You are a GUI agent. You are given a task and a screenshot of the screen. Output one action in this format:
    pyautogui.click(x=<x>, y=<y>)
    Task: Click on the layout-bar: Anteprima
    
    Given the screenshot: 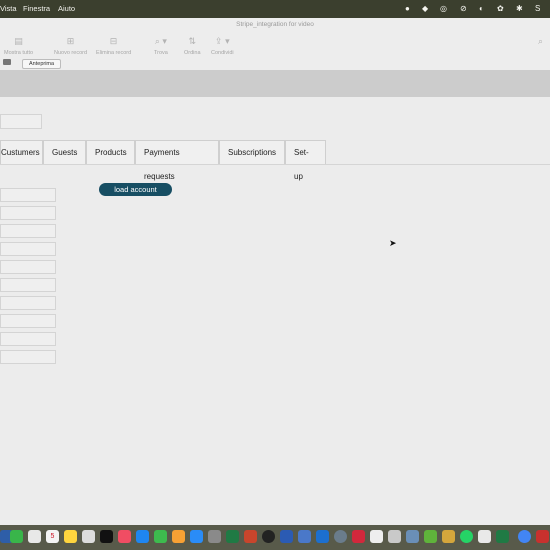 What is the action you would take?
    pyautogui.click(x=275, y=63)
    